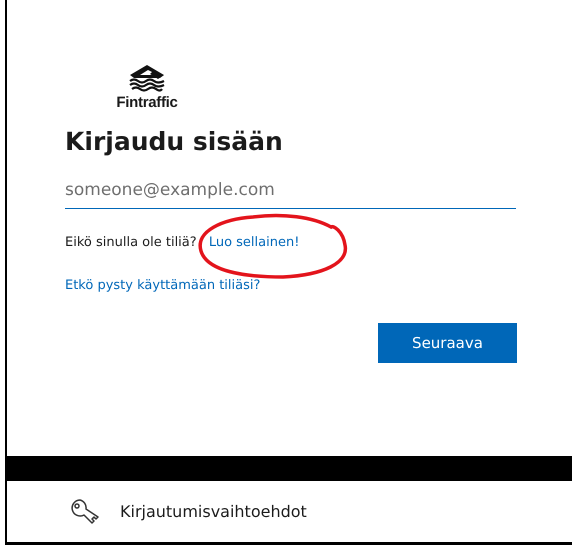 This screenshot has height=547, width=572. Describe the element at coordinates (447, 343) in the screenshot. I see `next-button: Seuraava` at that location.